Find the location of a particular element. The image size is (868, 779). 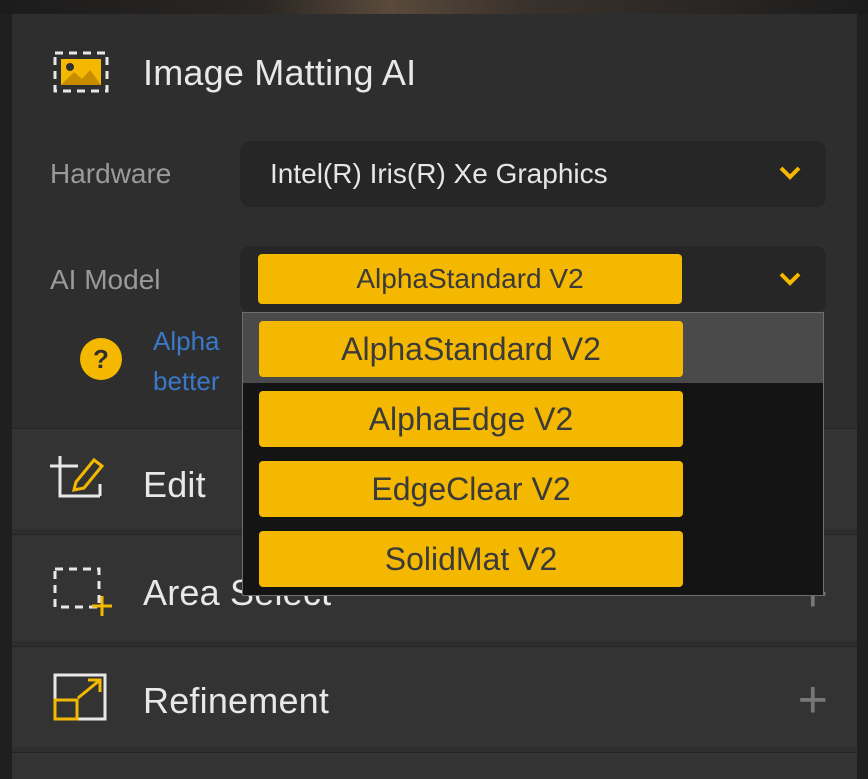

help-icon: ? is located at coordinates (101, 361).